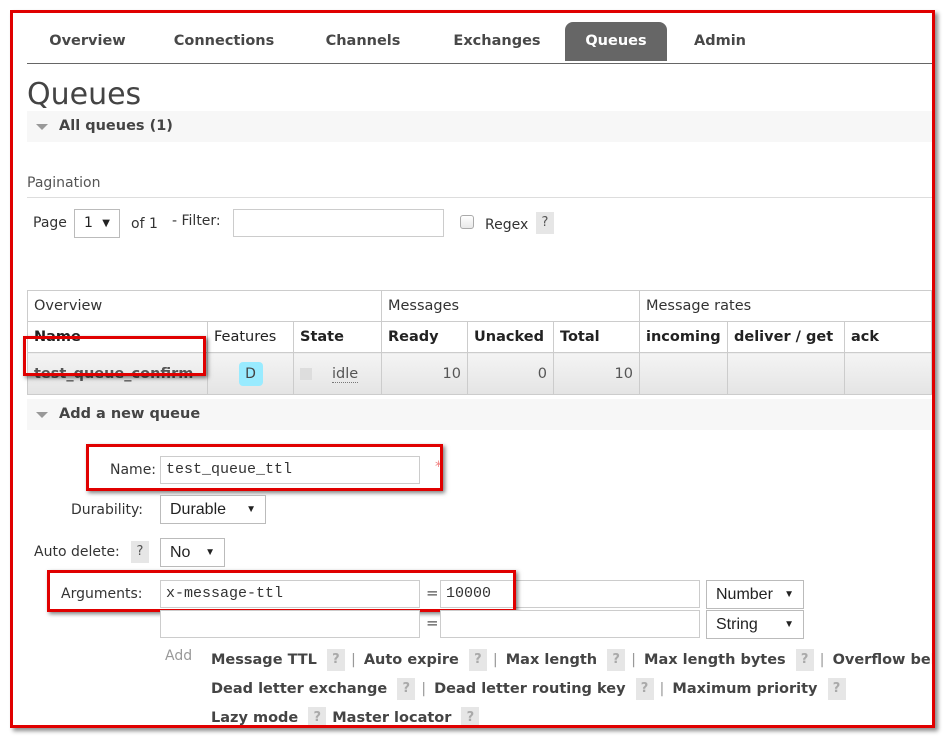 The height and width of the screenshot is (740, 948). I want to click on message-ttl-help-button: ?, so click(335, 660).